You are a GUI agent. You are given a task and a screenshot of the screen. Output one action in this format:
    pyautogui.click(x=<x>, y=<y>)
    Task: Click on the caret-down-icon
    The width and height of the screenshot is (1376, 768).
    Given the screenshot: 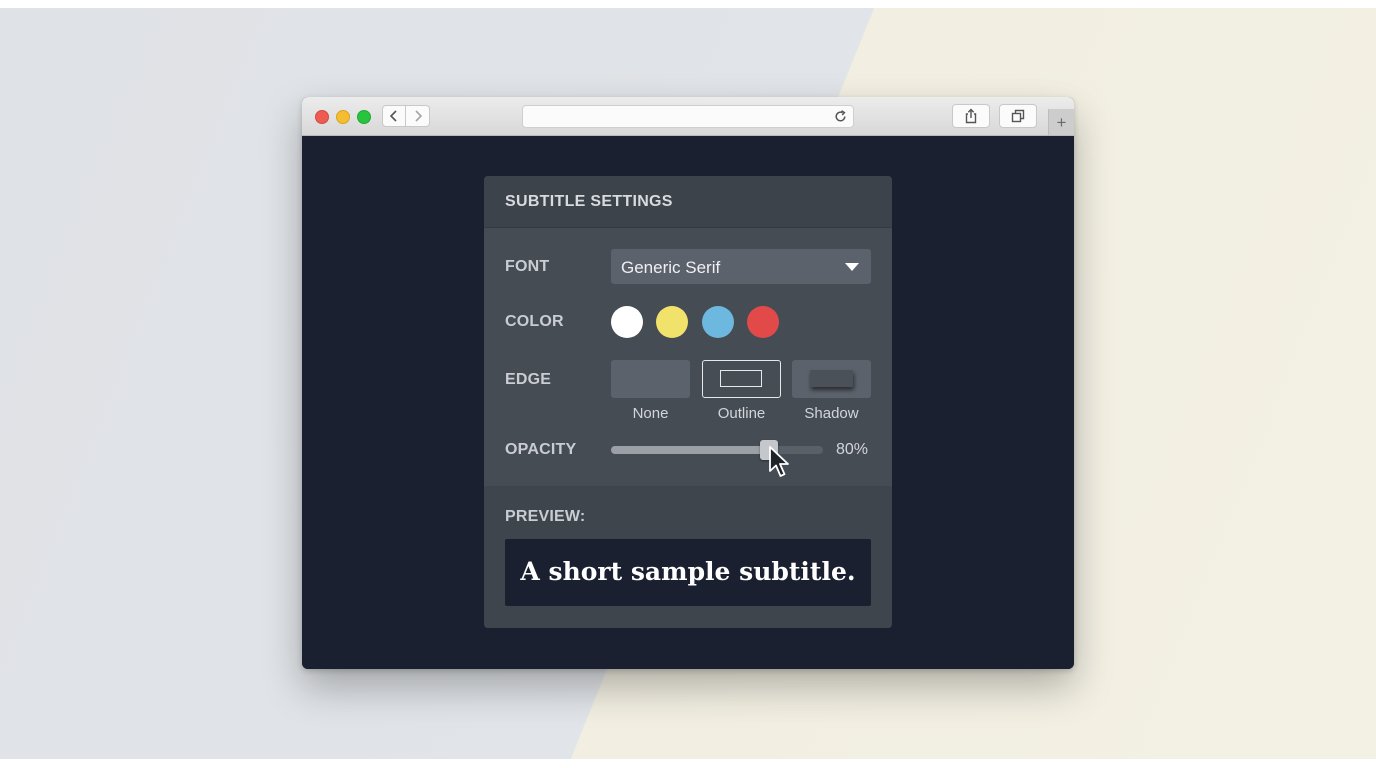 What is the action you would take?
    pyautogui.click(x=852, y=267)
    